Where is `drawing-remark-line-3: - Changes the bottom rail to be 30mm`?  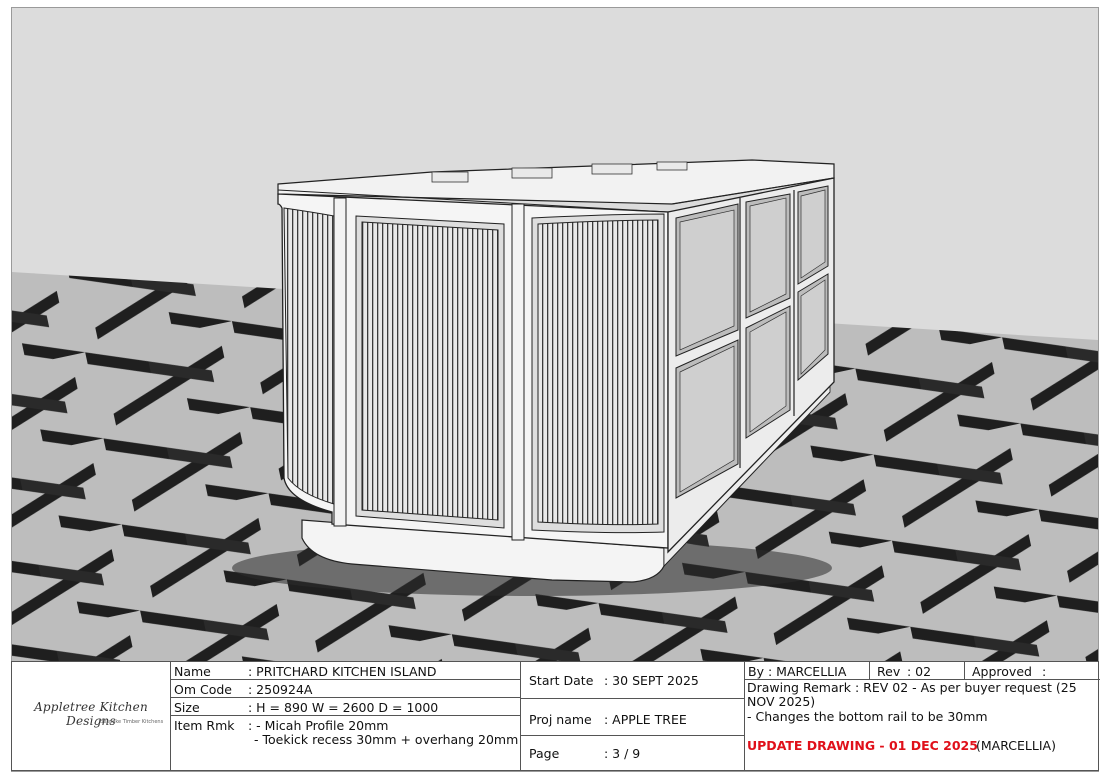 drawing-remark-line-3: - Changes the bottom rail to be 30mm is located at coordinates (867, 716).